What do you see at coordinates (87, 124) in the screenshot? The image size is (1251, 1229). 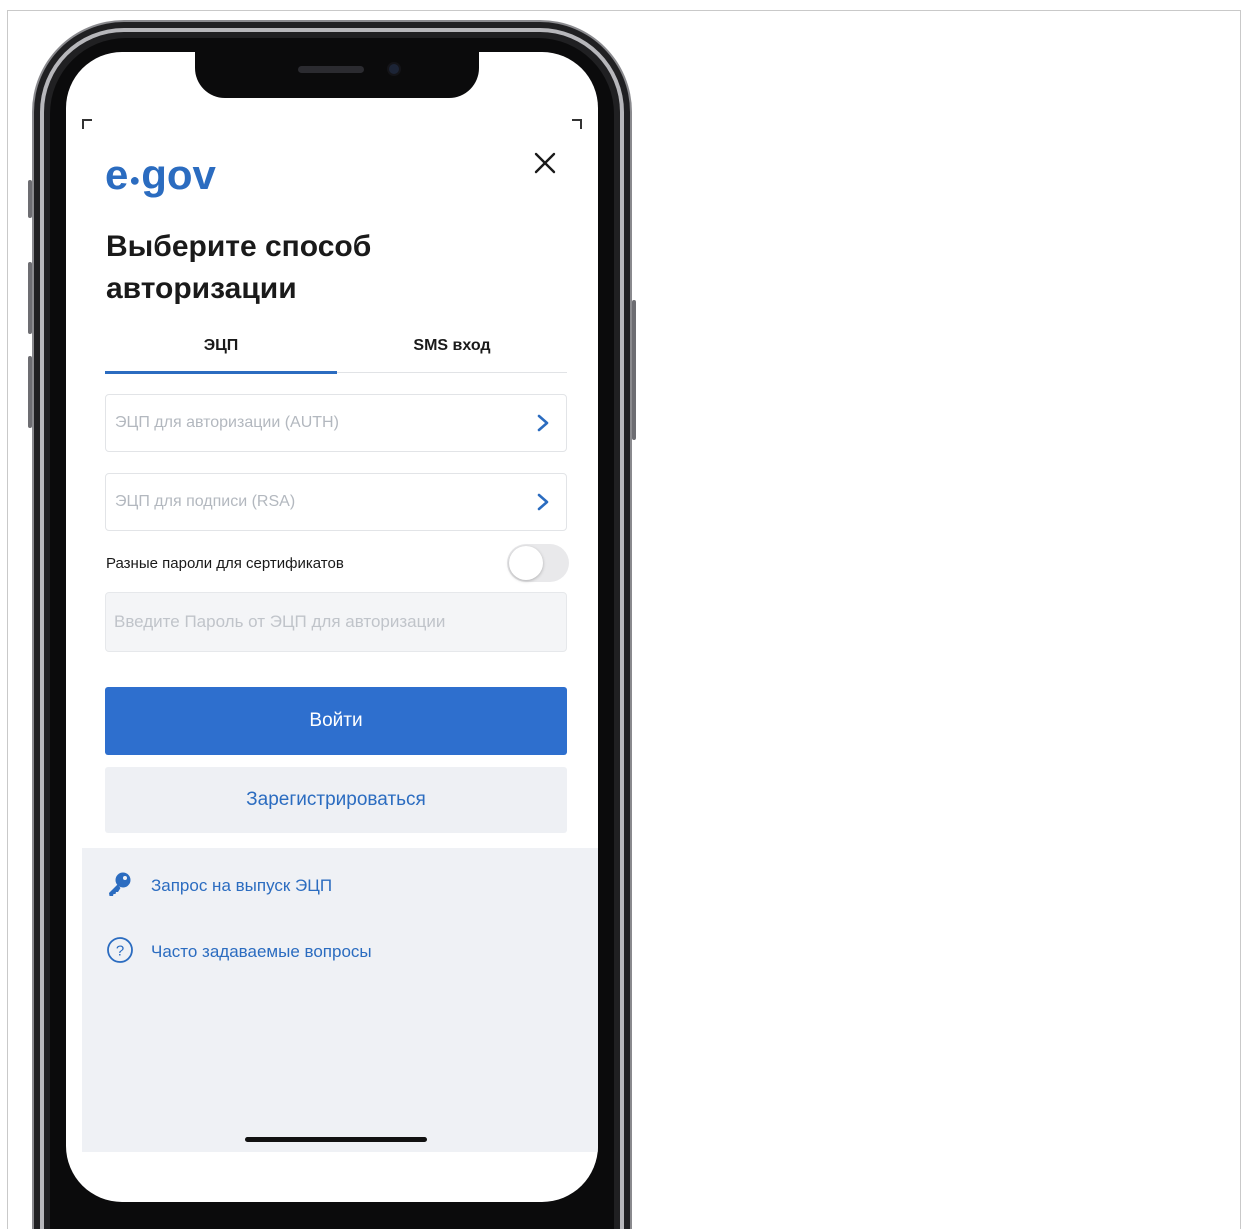 I see `corner-mark-left` at bounding box center [87, 124].